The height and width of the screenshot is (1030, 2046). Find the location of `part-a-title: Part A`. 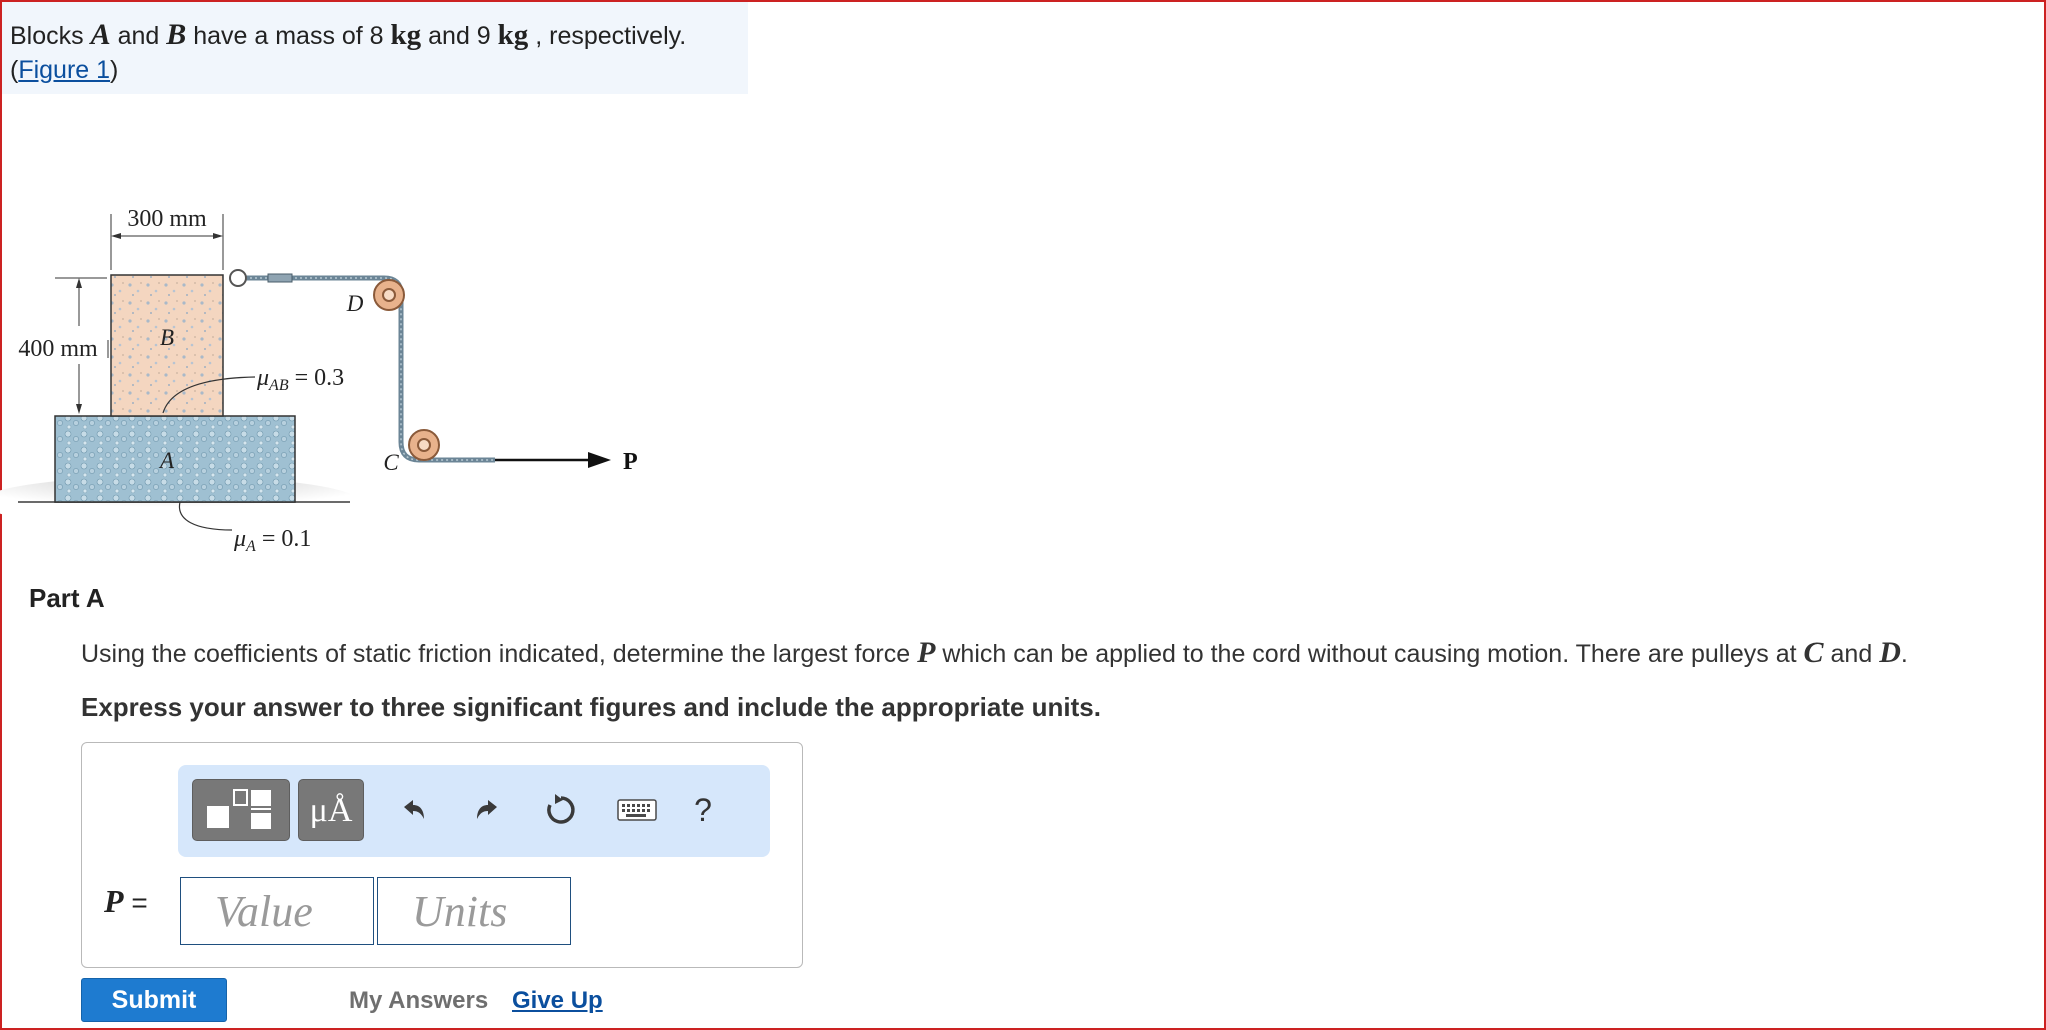

part-a-title: Part A is located at coordinates (67, 598).